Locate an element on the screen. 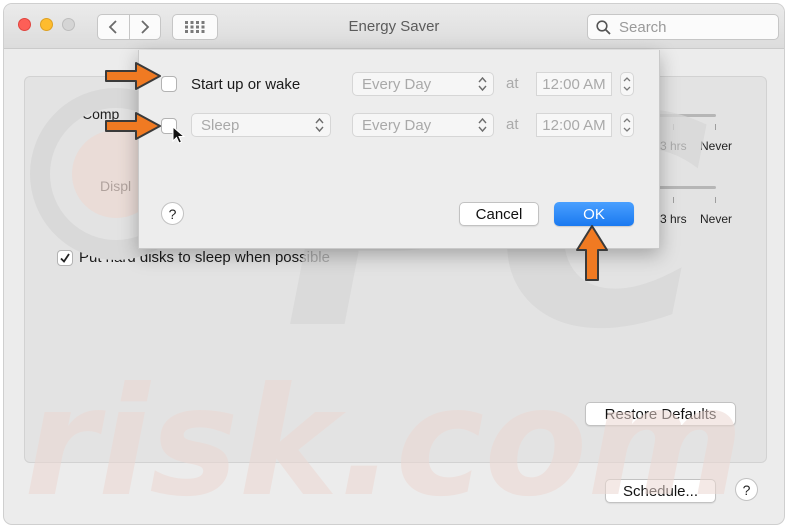 This screenshot has width=790, height=530. sleep-action-select: Sleep is located at coordinates (261, 125).